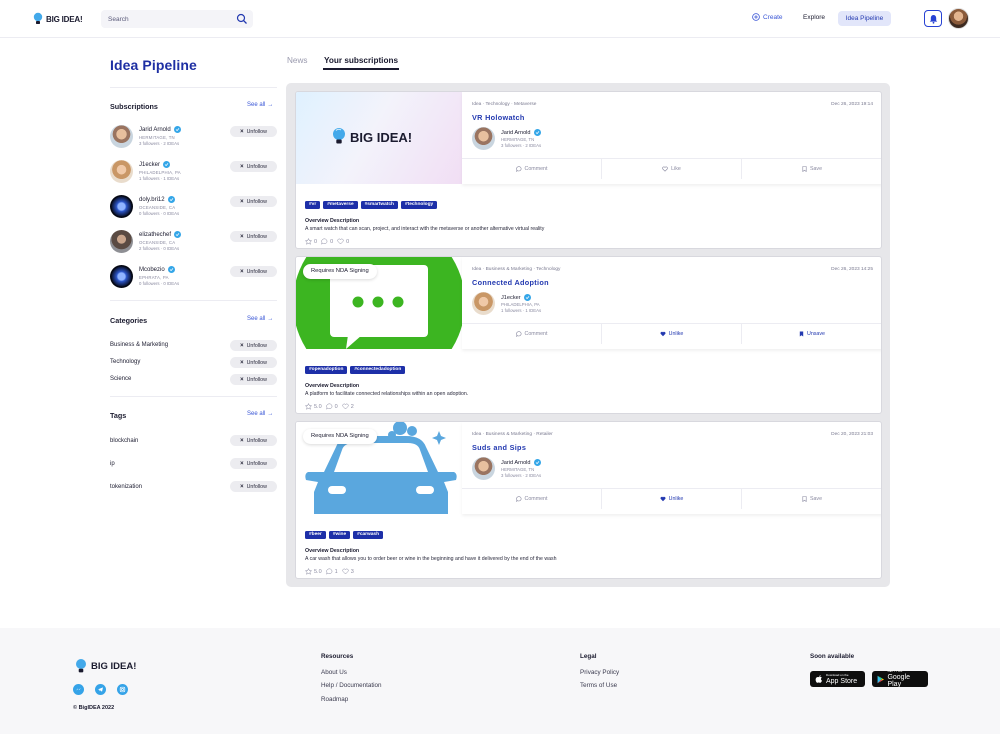  What do you see at coordinates (297, 60) in the screenshot?
I see `tab-news: News` at bounding box center [297, 60].